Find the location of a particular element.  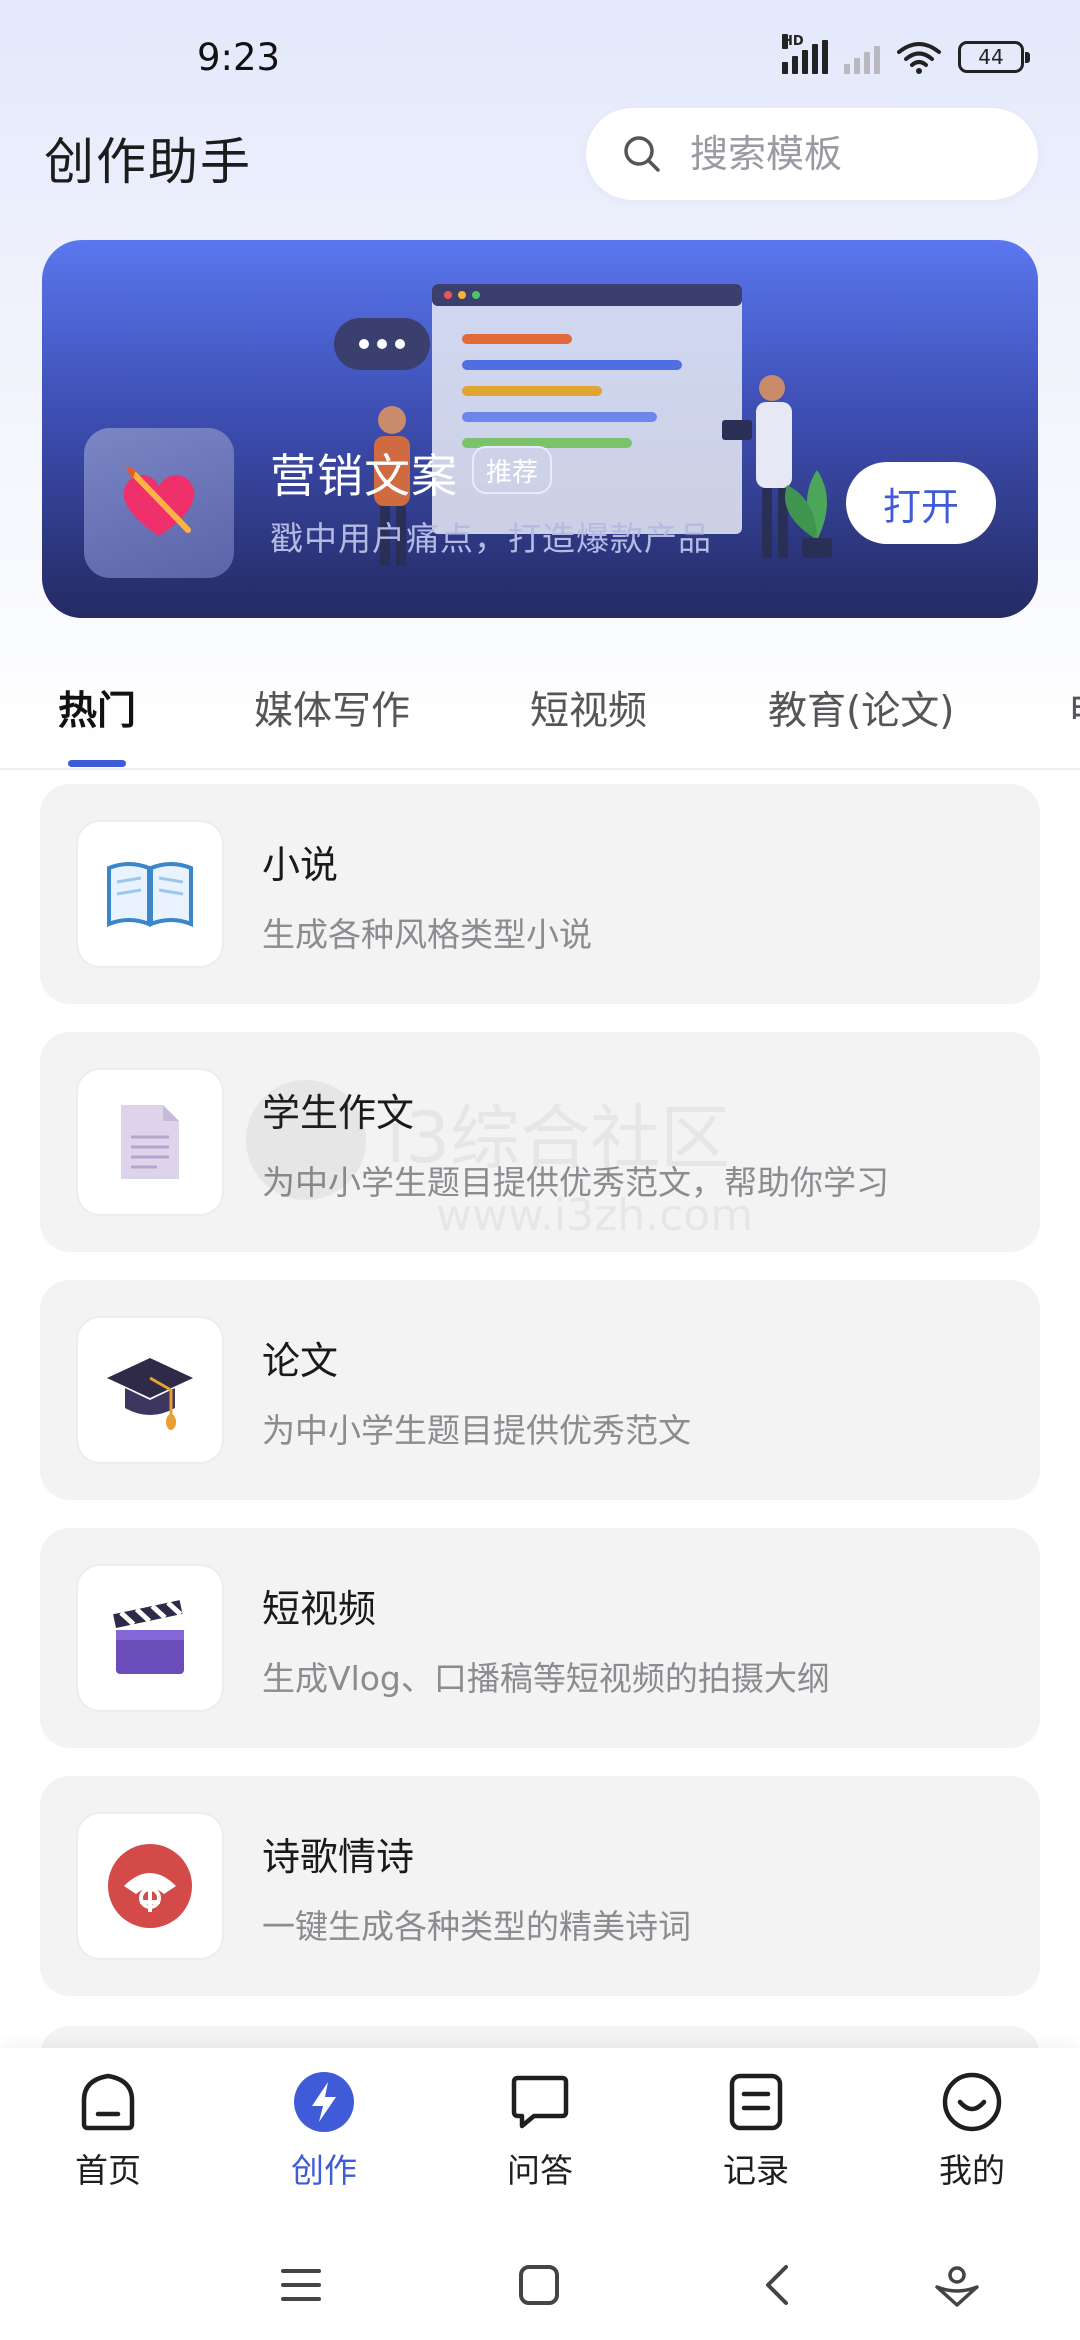

nav-create-label: 创作 is located at coordinates (324, 2170).